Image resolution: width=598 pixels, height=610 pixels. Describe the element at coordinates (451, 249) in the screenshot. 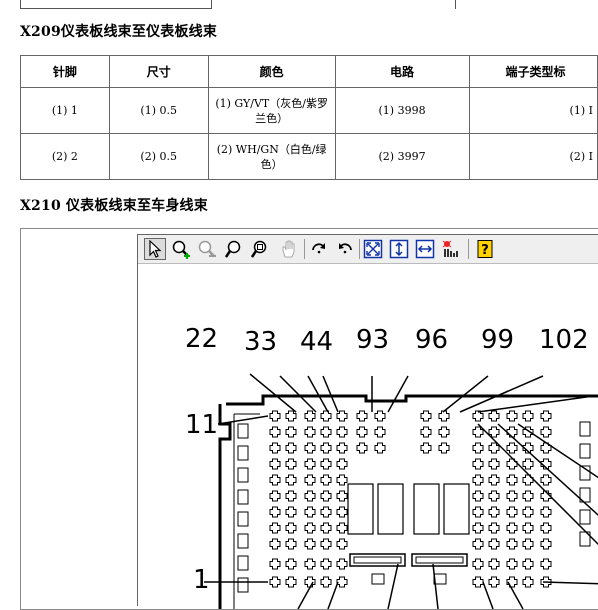

I see `hotspot-icon` at that location.